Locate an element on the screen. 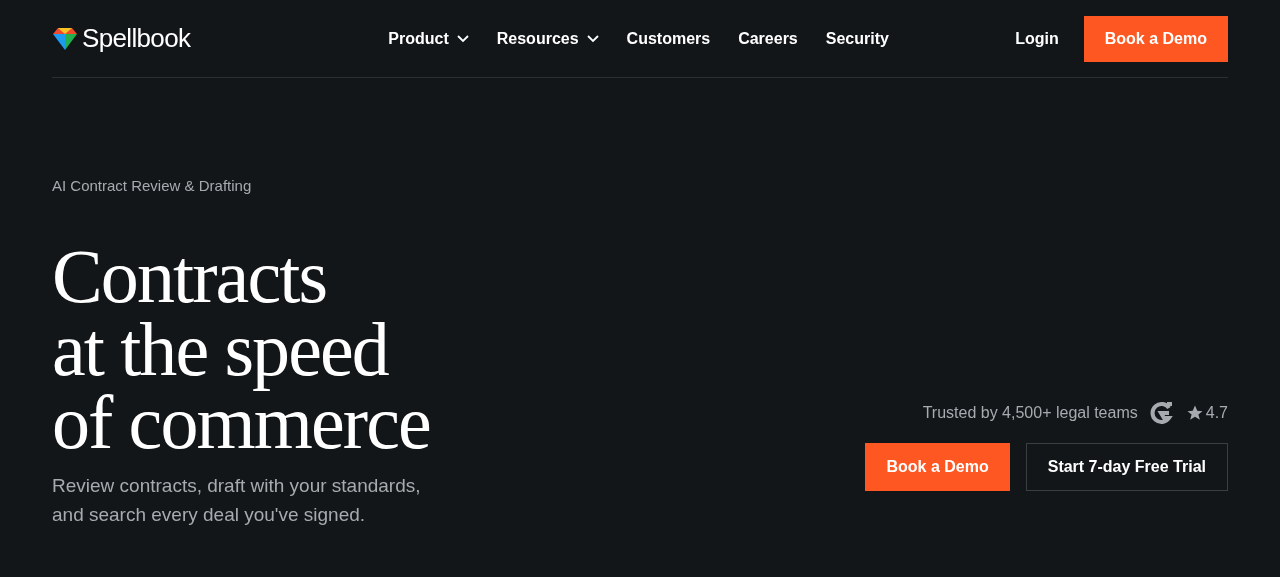 The width and height of the screenshot is (1280, 577). nav-link: Careers is located at coordinates (768, 38).